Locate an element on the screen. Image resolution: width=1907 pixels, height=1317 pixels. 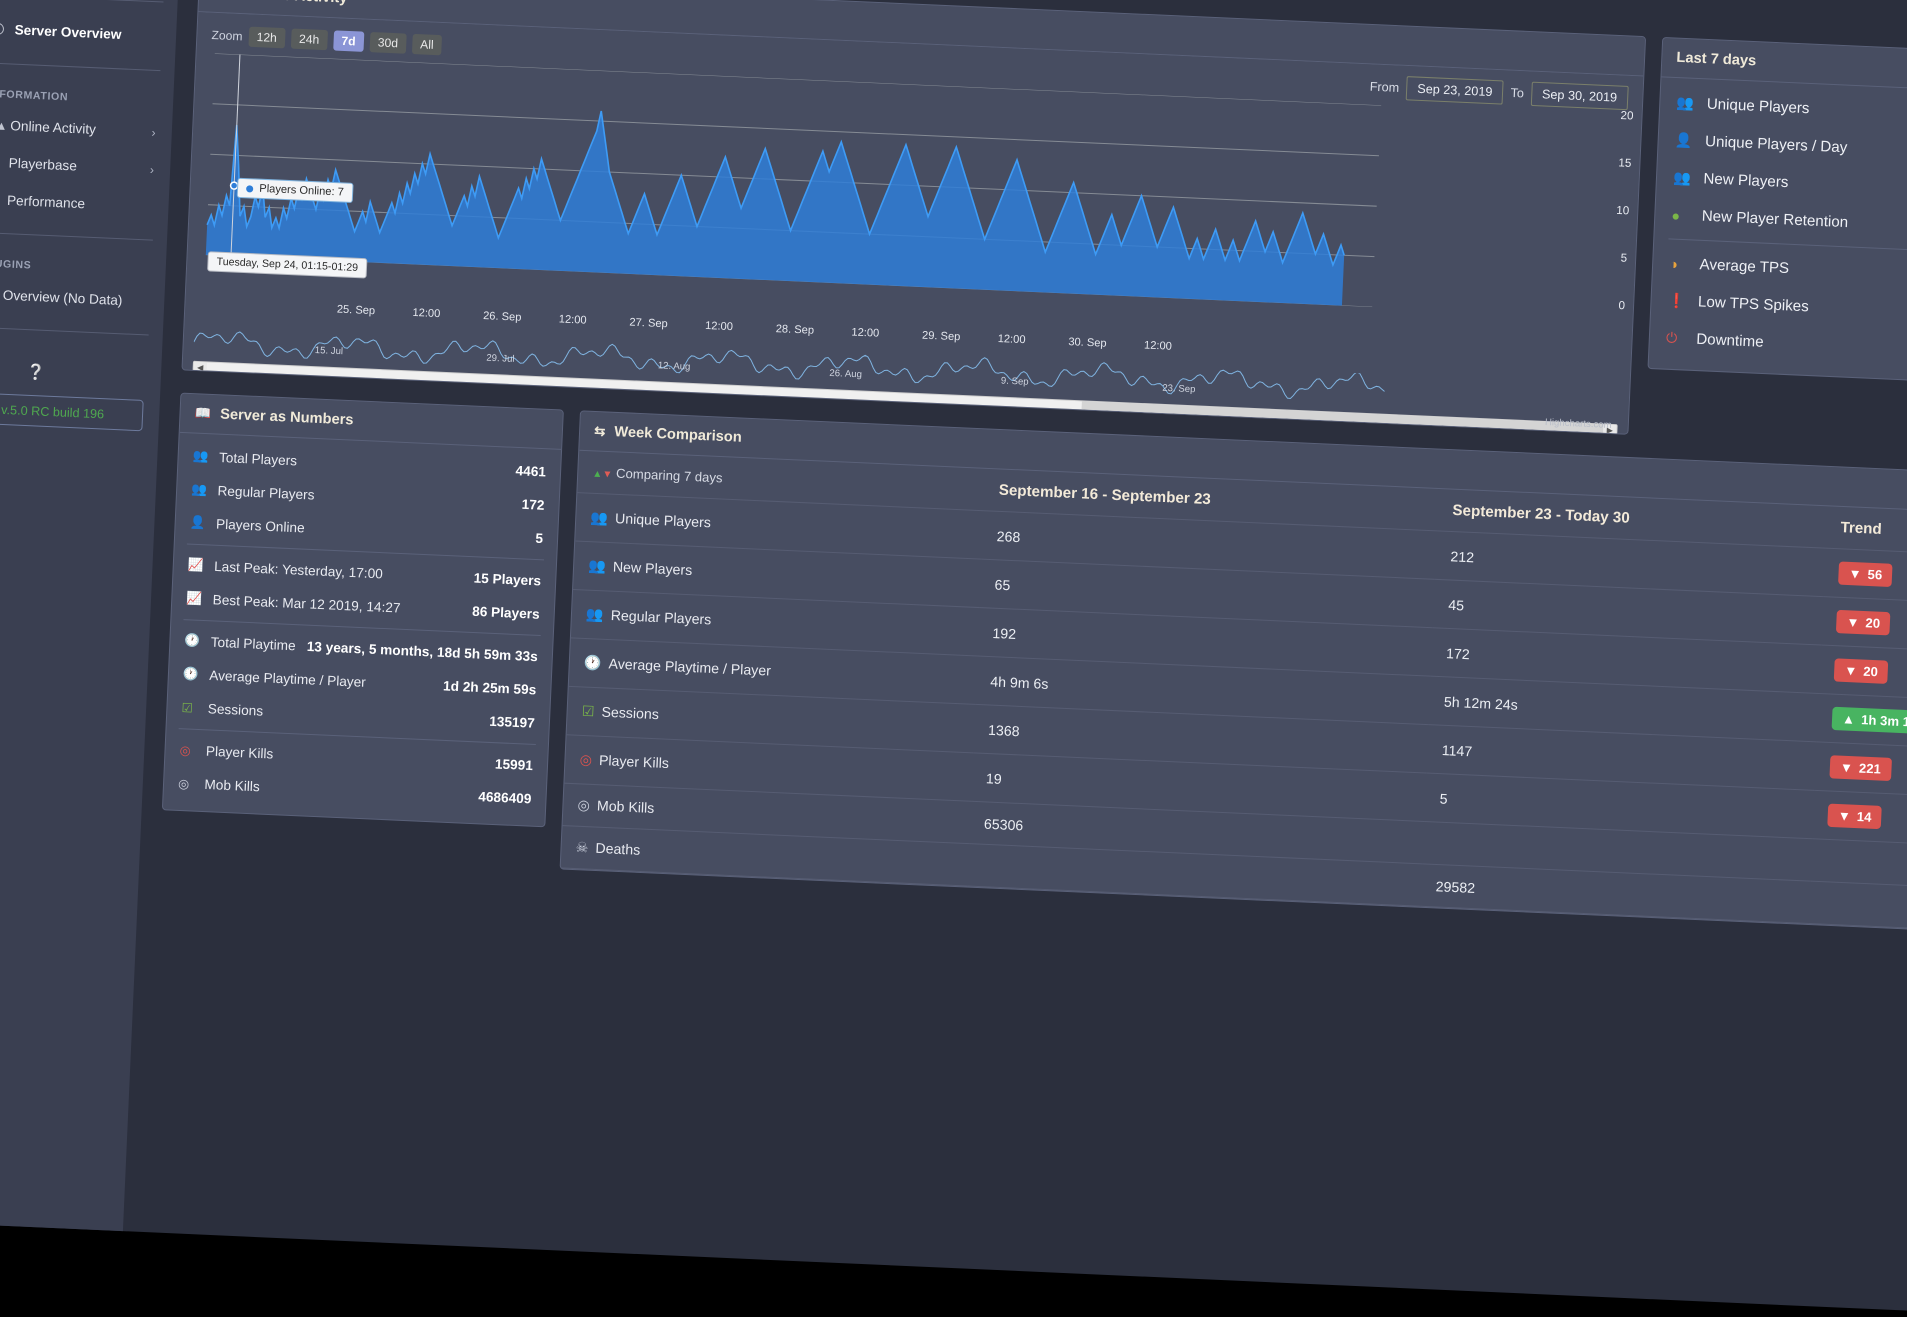
sidebar-item-overview-no-data: ◫ Overview (No Data) is located at coordinates (82, 298).